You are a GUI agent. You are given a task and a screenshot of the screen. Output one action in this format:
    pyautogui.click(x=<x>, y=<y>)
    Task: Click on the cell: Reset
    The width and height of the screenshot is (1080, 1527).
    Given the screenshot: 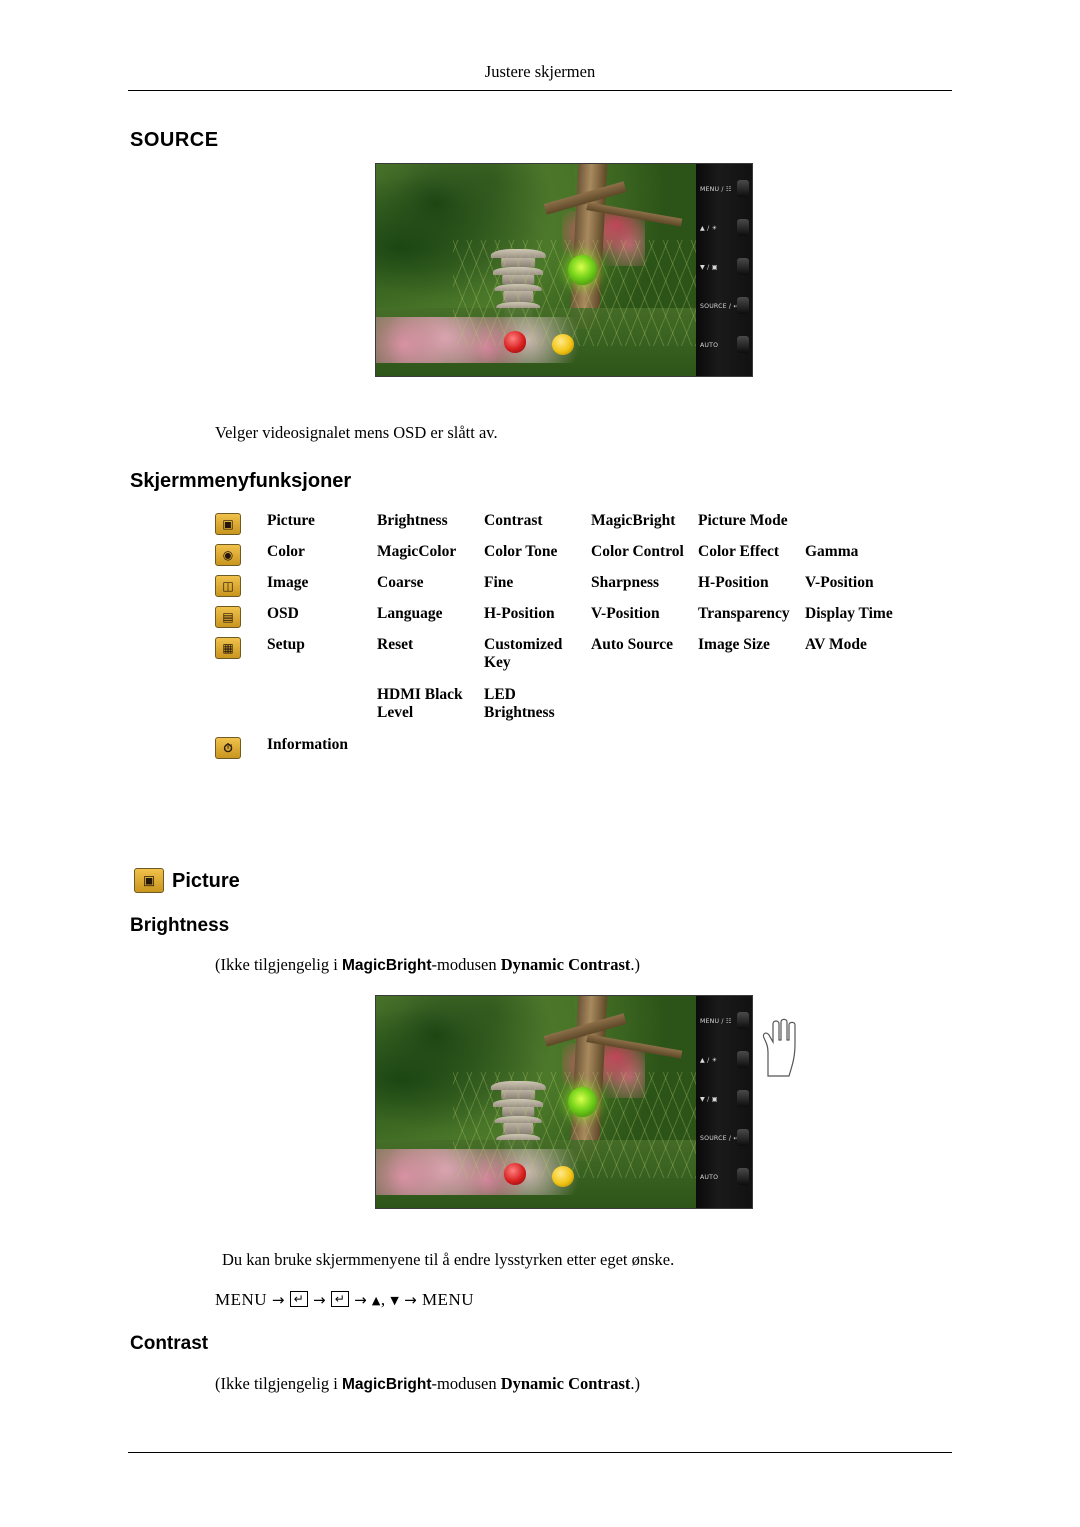 What is the action you would take?
    pyautogui.click(x=395, y=644)
    